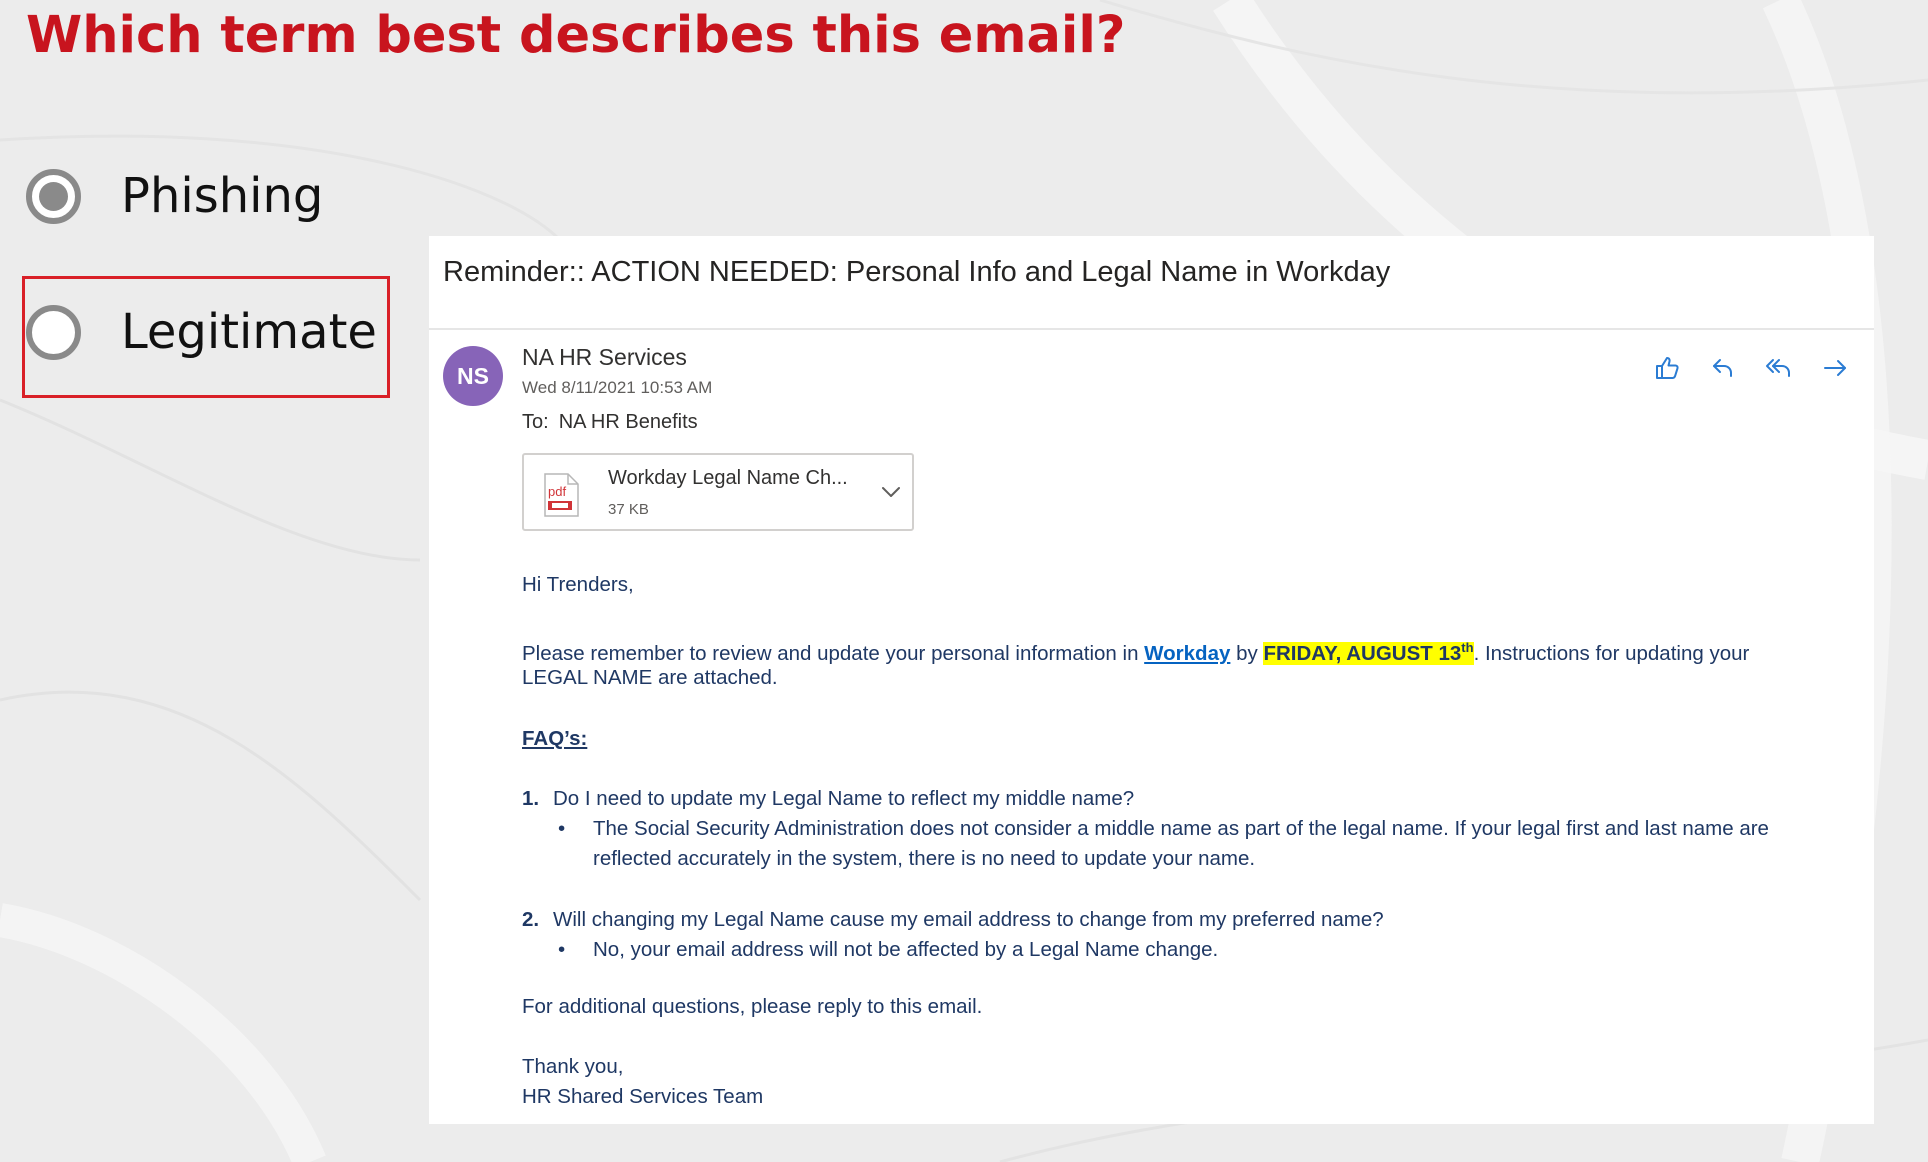 The width and height of the screenshot is (1928, 1162). What do you see at coordinates (249, 332) in the screenshot?
I see `option-label: Legitimate` at bounding box center [249, 332].